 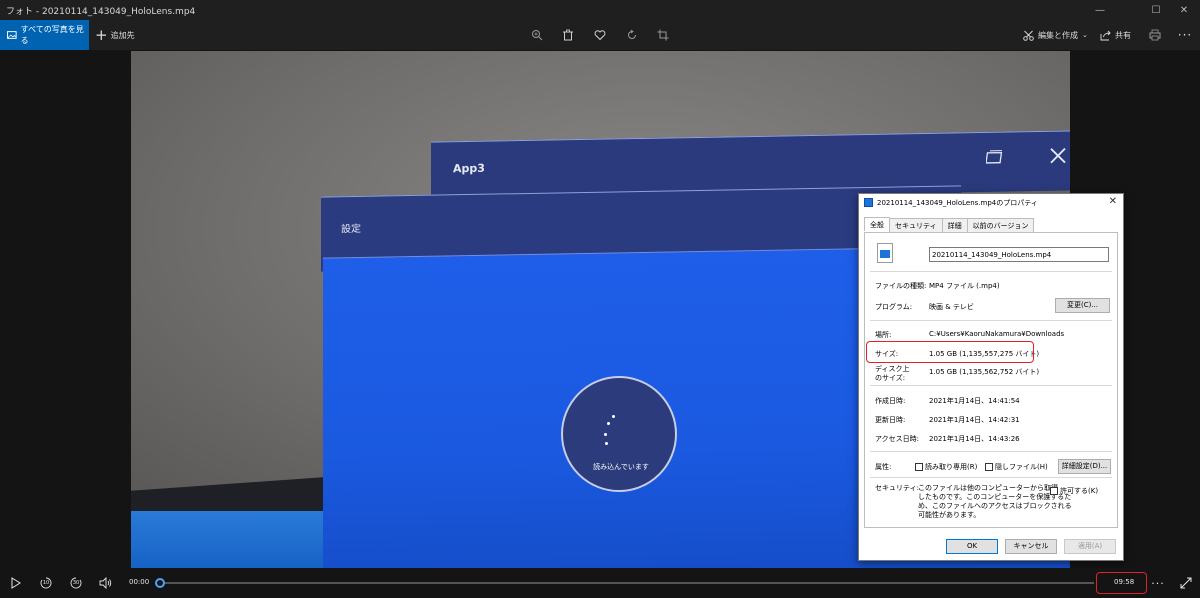 I want to click on loading-indicator: 読み込んでいます, so click(x=619, y=434).